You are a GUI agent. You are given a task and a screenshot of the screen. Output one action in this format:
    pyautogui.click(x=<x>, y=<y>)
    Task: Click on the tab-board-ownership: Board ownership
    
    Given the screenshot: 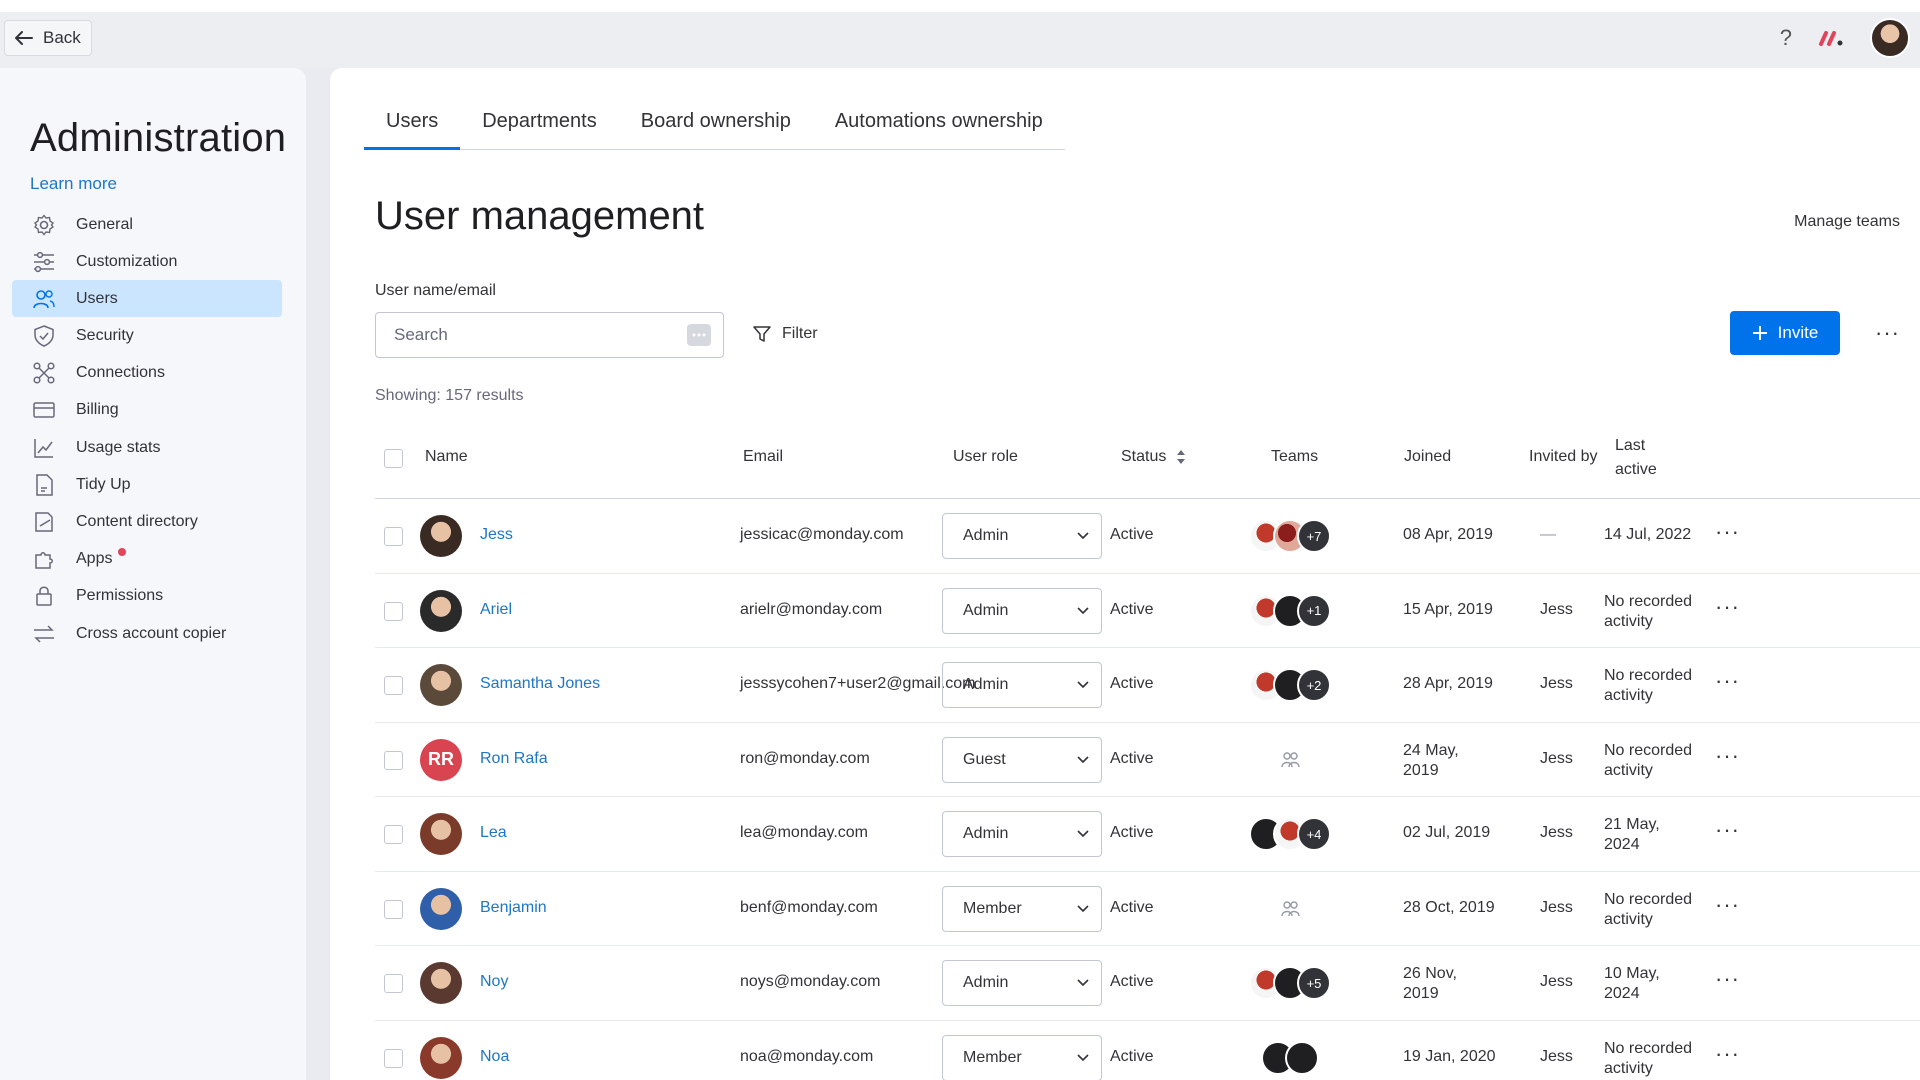 What is the action you would take?
    pyautogui.click(x=716, y=129)
    